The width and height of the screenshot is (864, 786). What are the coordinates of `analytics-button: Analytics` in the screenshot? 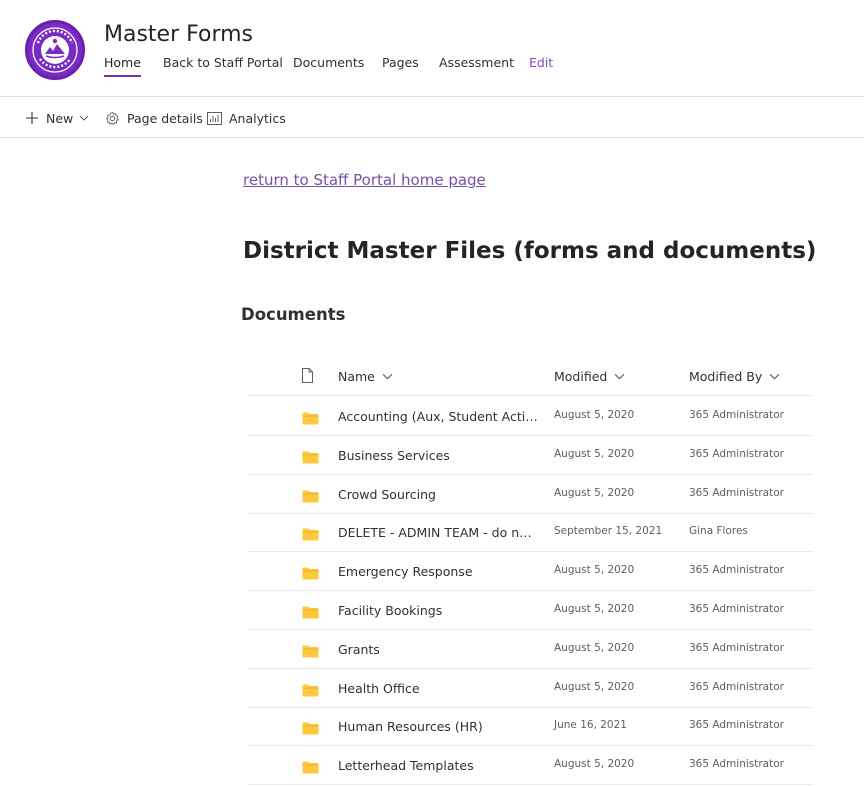 It's located at (246, 118).